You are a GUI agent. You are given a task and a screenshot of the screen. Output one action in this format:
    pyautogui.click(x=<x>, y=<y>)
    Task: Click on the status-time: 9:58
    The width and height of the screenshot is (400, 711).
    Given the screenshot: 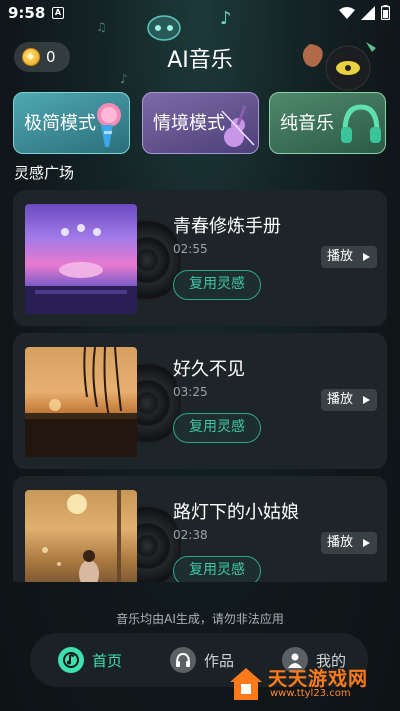 What is the action you would take?
    pyautogui.click(x=27, y=13)
    